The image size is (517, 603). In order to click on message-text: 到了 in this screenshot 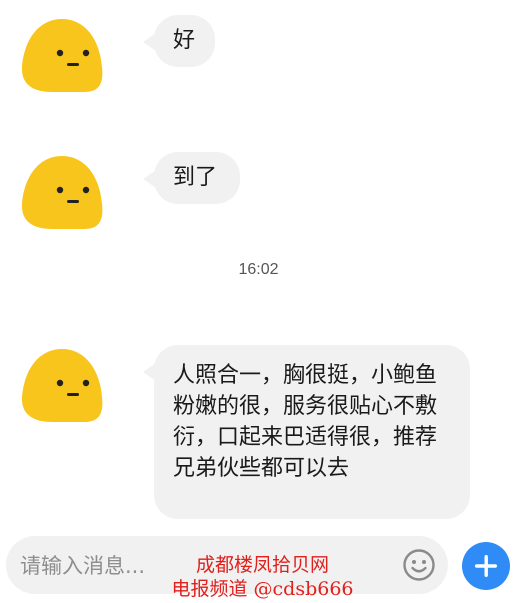, I will do `click(195, 177)`.